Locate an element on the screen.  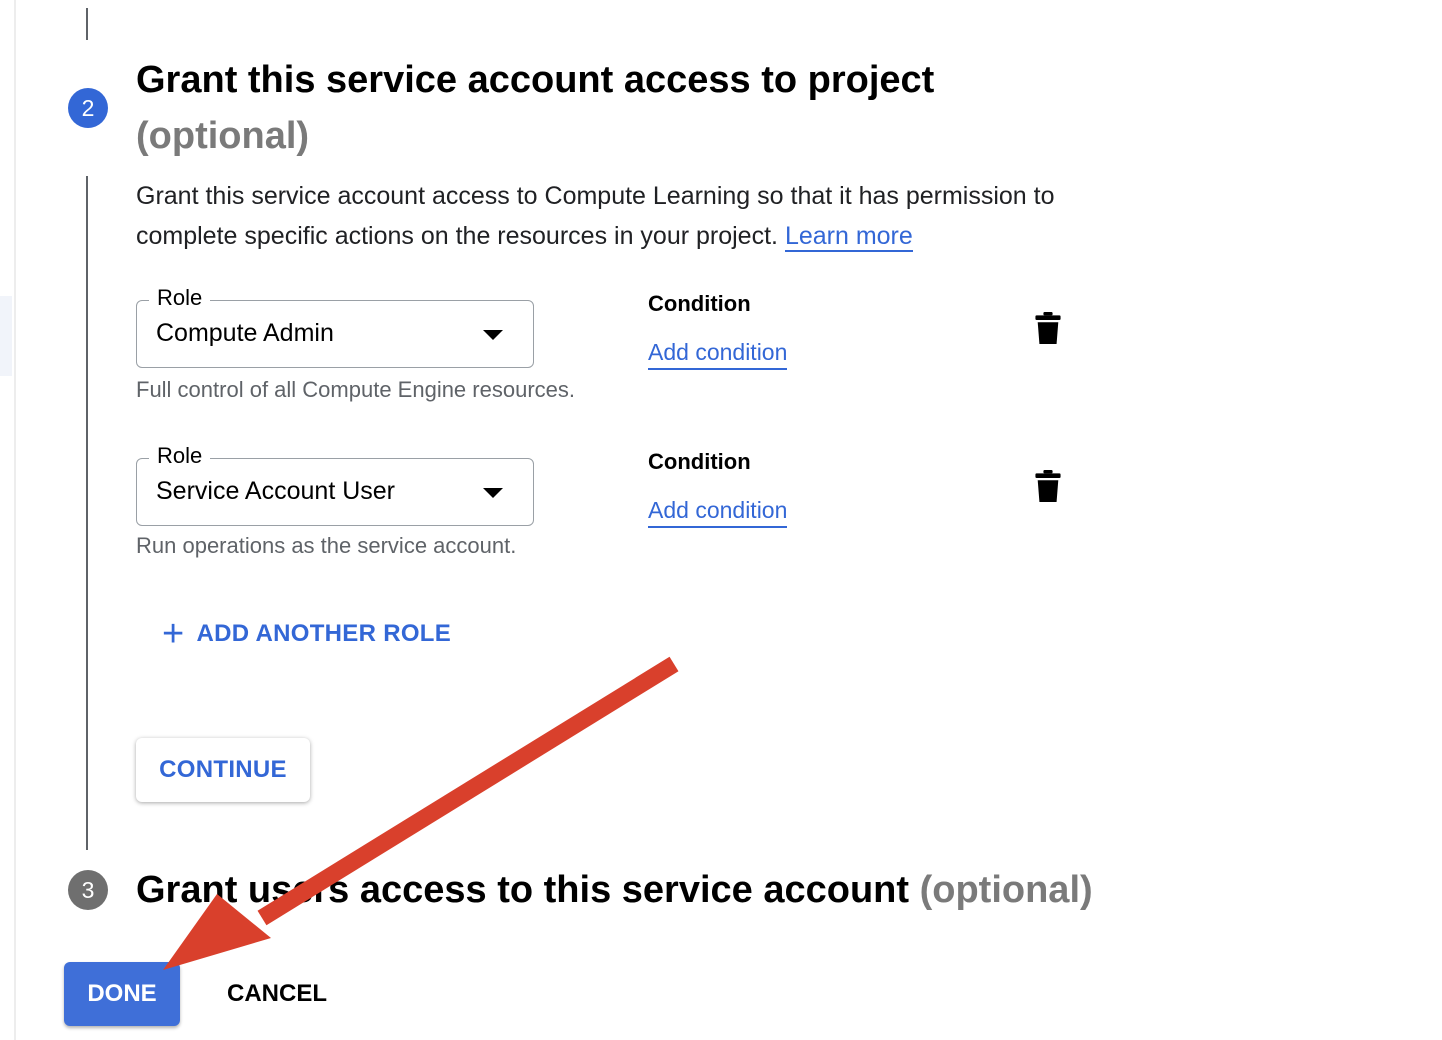
left-panel-edge is located at coordinates (8, 520).